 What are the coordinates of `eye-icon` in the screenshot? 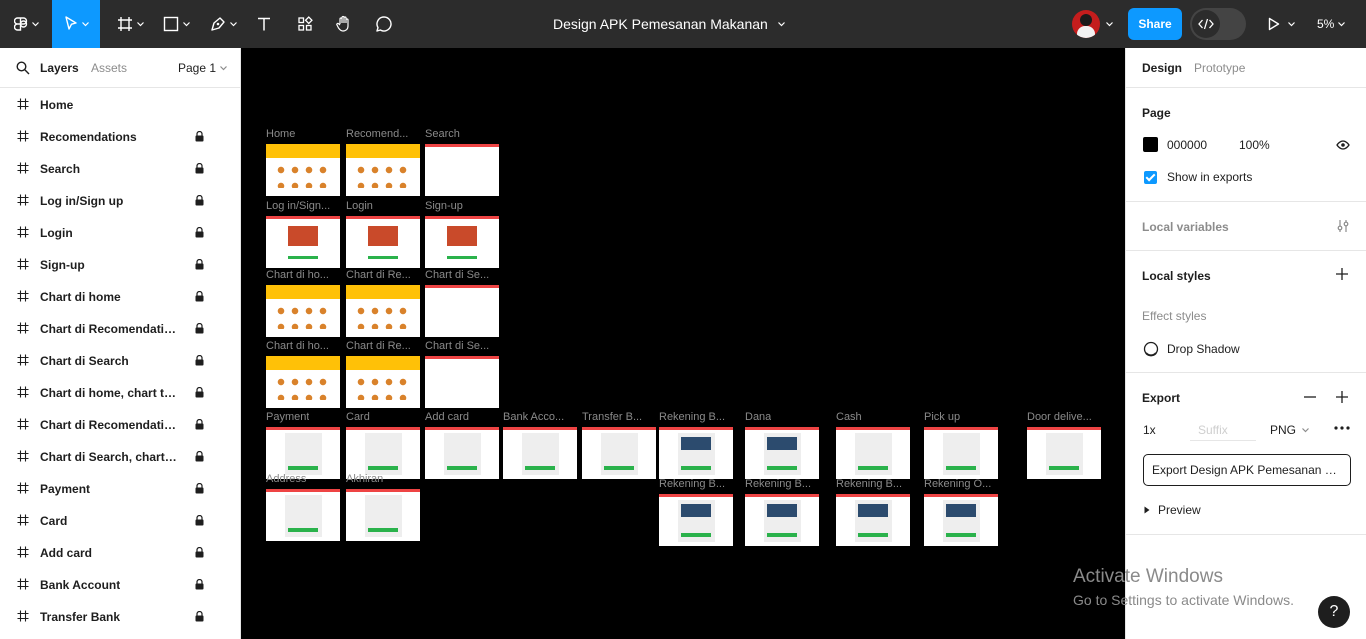 It's located at (1343, 145).